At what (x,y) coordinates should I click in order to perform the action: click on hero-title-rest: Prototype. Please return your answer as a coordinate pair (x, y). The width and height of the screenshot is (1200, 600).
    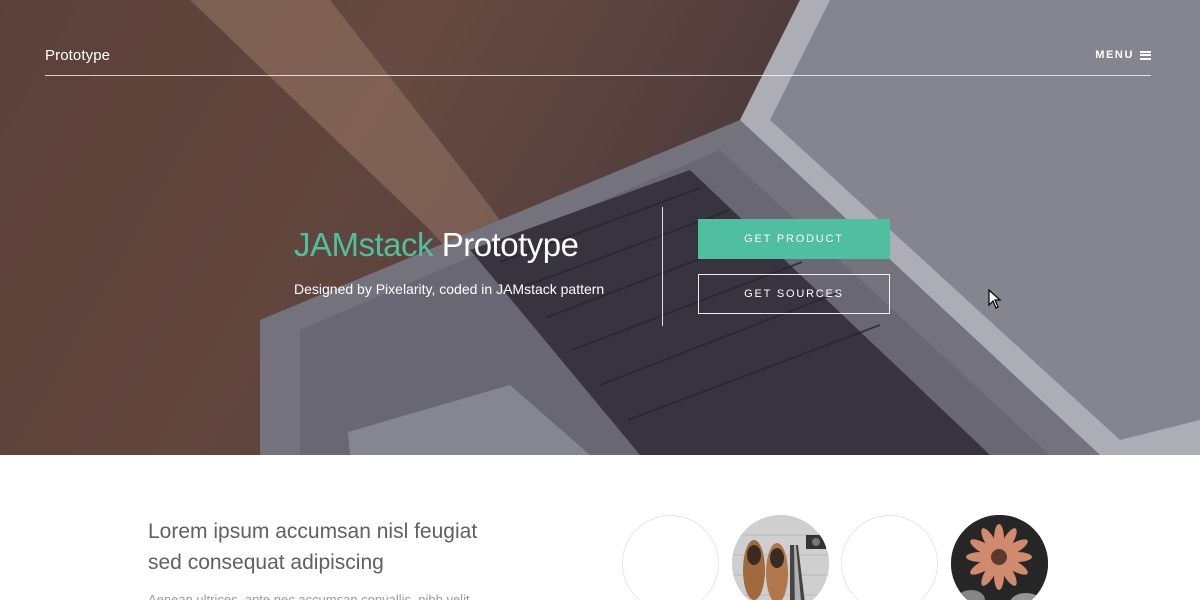
    Looking at the image, I should click on (510, 244).